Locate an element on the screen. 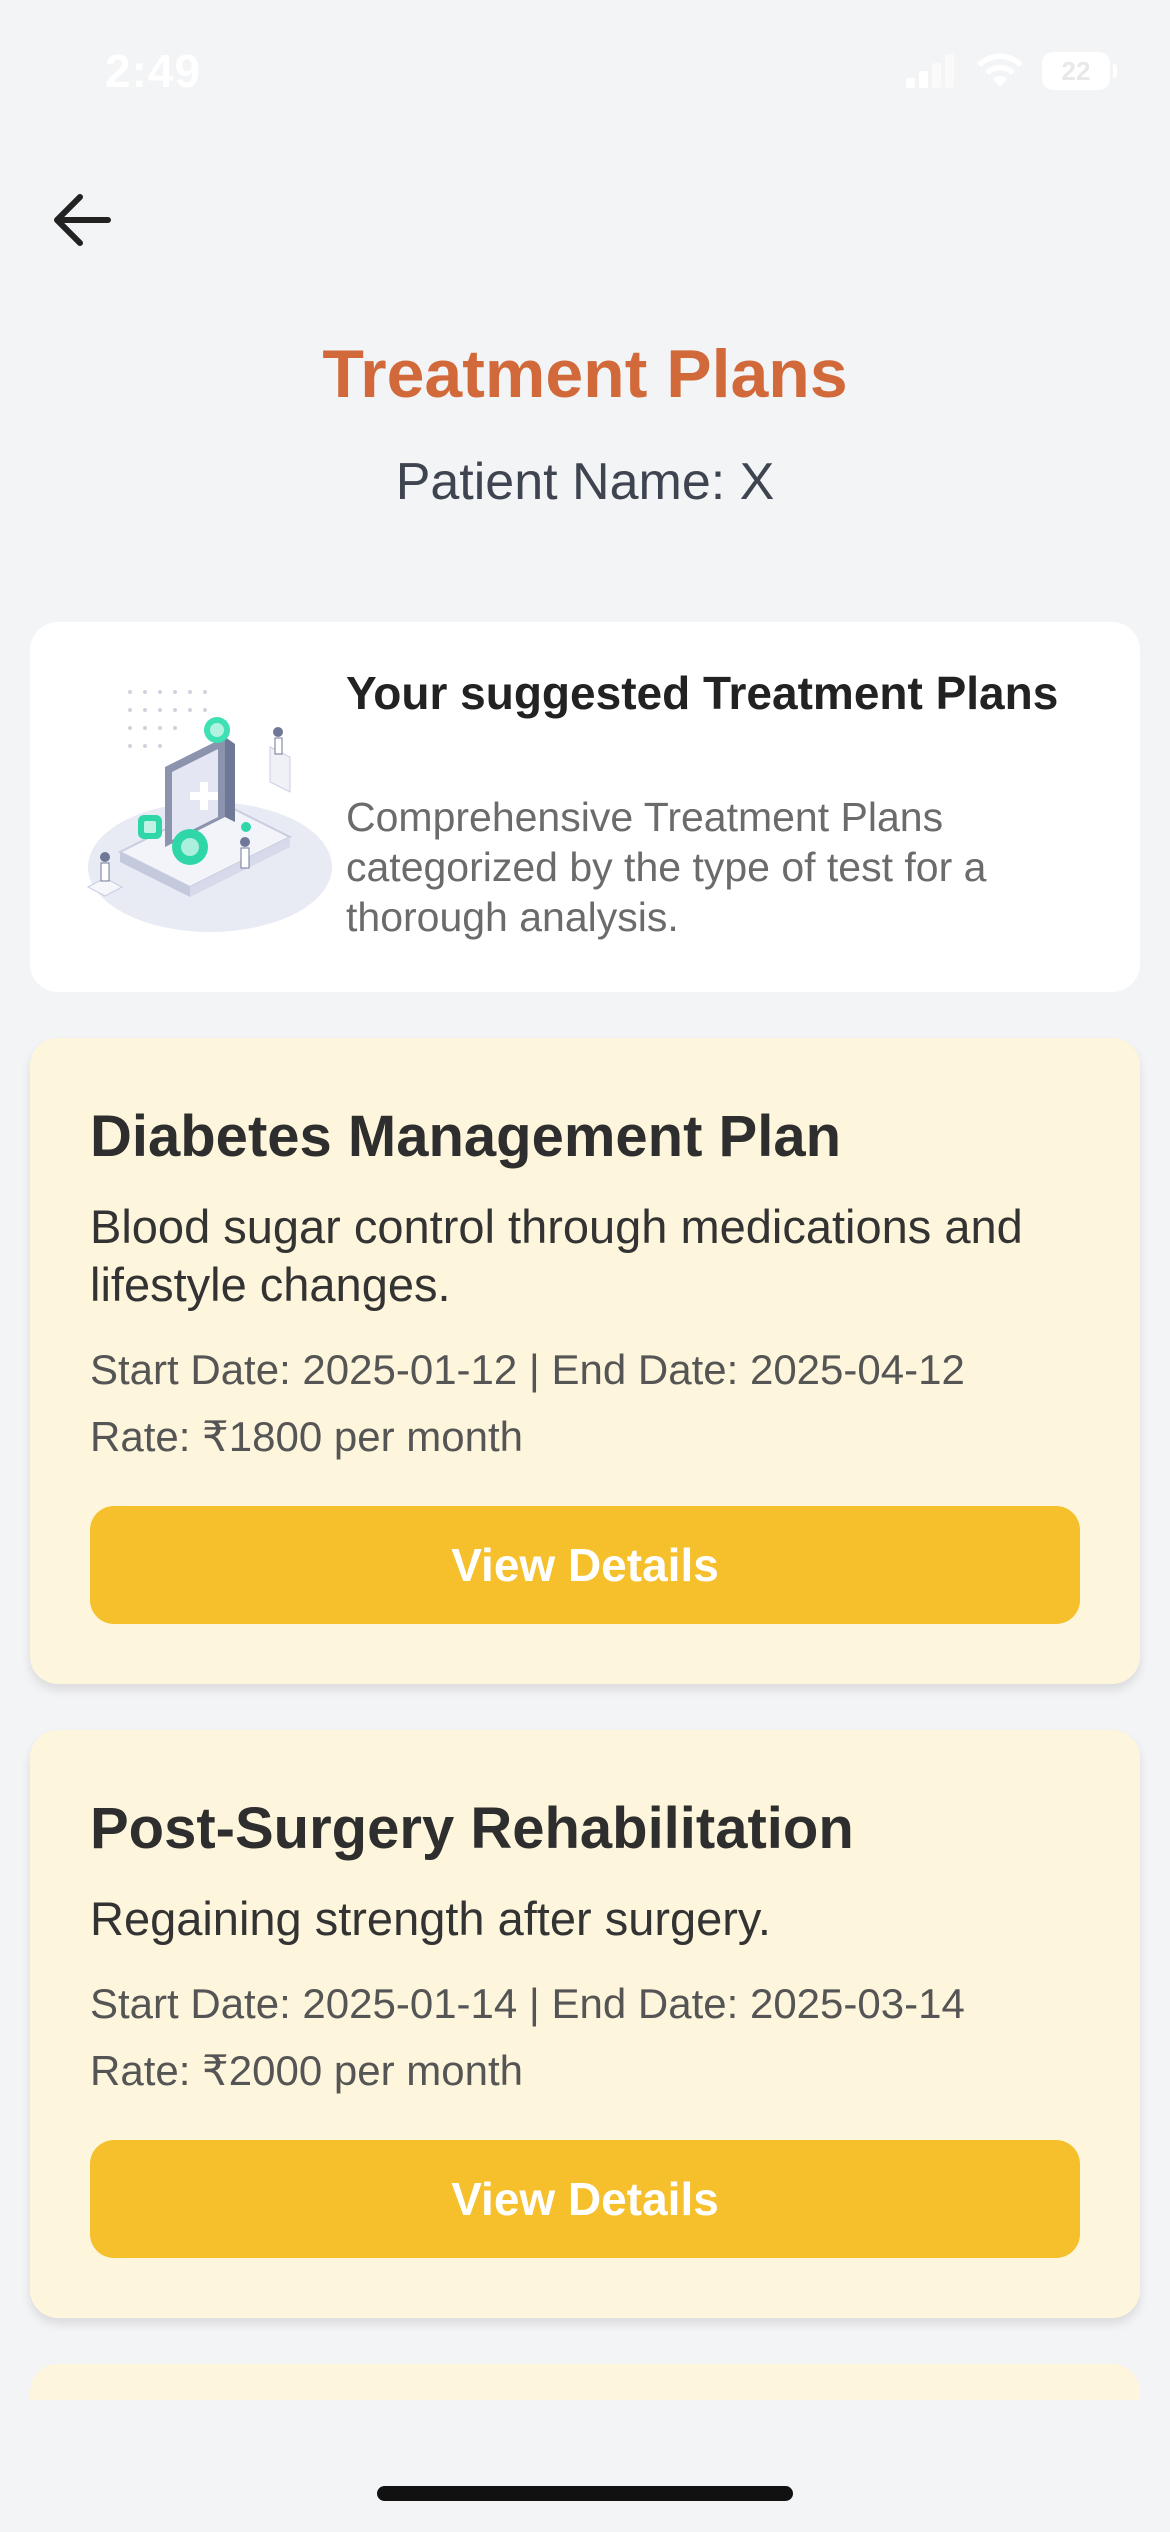 This screenshot has width=1170, height=2532. plan-description: Regaining strength after surgery. is located at coordinates (430, 1918).